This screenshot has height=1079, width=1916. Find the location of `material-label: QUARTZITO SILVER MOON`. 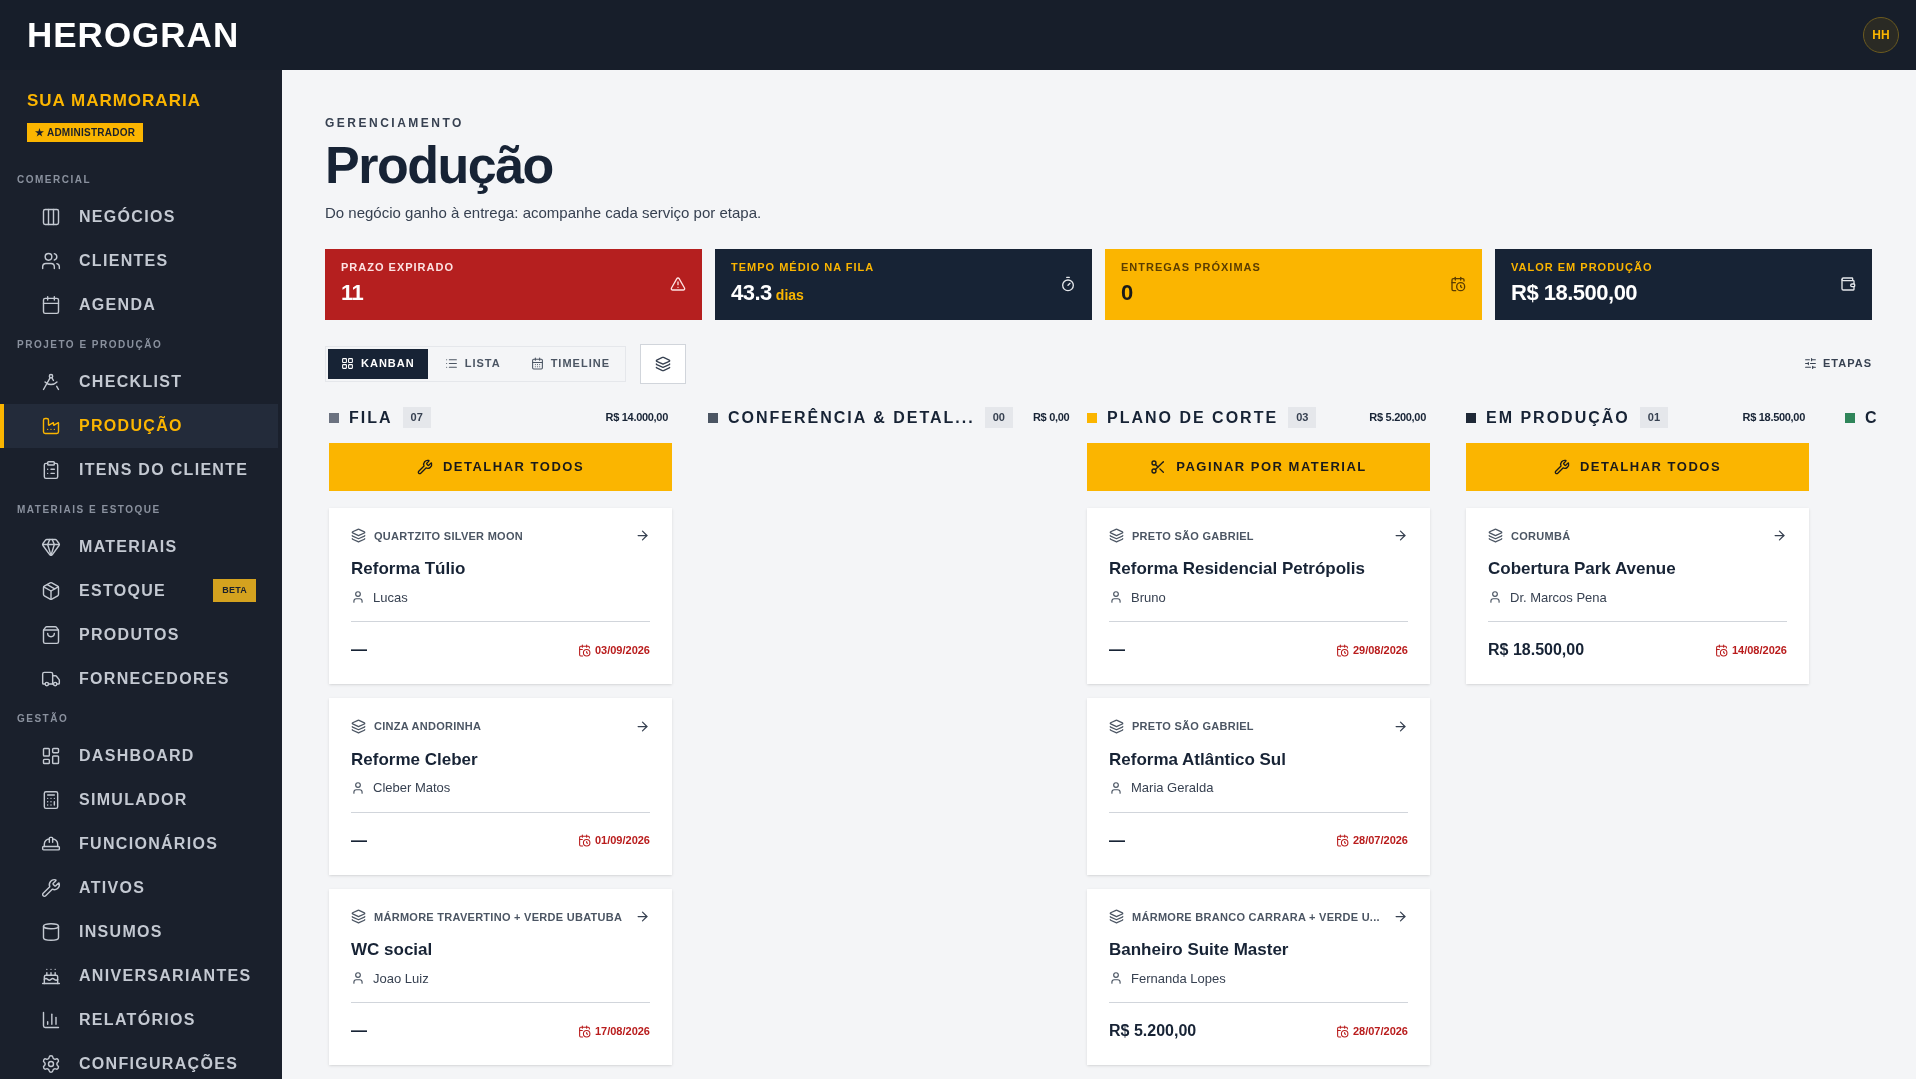

material-label: QUARTZITO SILVER MOON is located at coordinates (449, 536).